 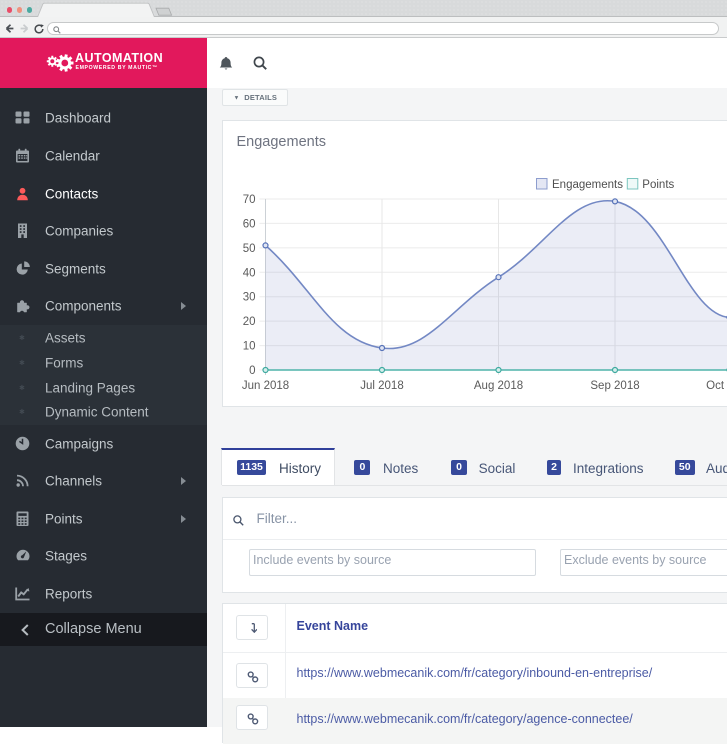 I want to click on svg-text: Points, so click(x=658, y=185).